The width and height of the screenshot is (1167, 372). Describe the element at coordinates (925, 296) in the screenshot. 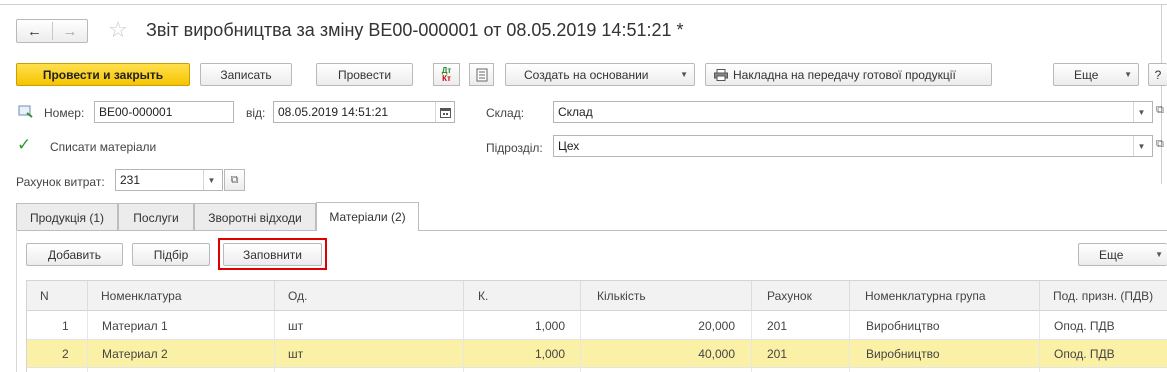

I see `column-header-nomenclature-group: Номенклатурна група` at that location.